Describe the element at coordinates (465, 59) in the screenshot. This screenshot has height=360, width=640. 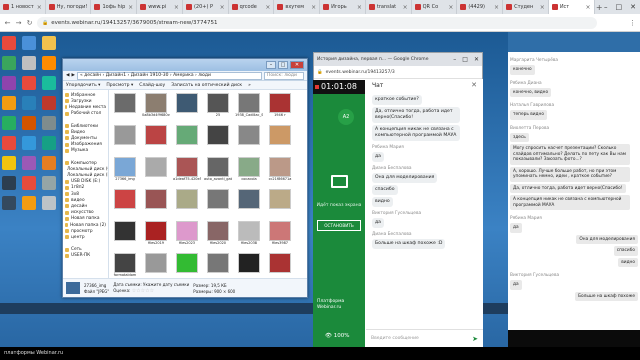
I see `maximize-icon: □` at that location.